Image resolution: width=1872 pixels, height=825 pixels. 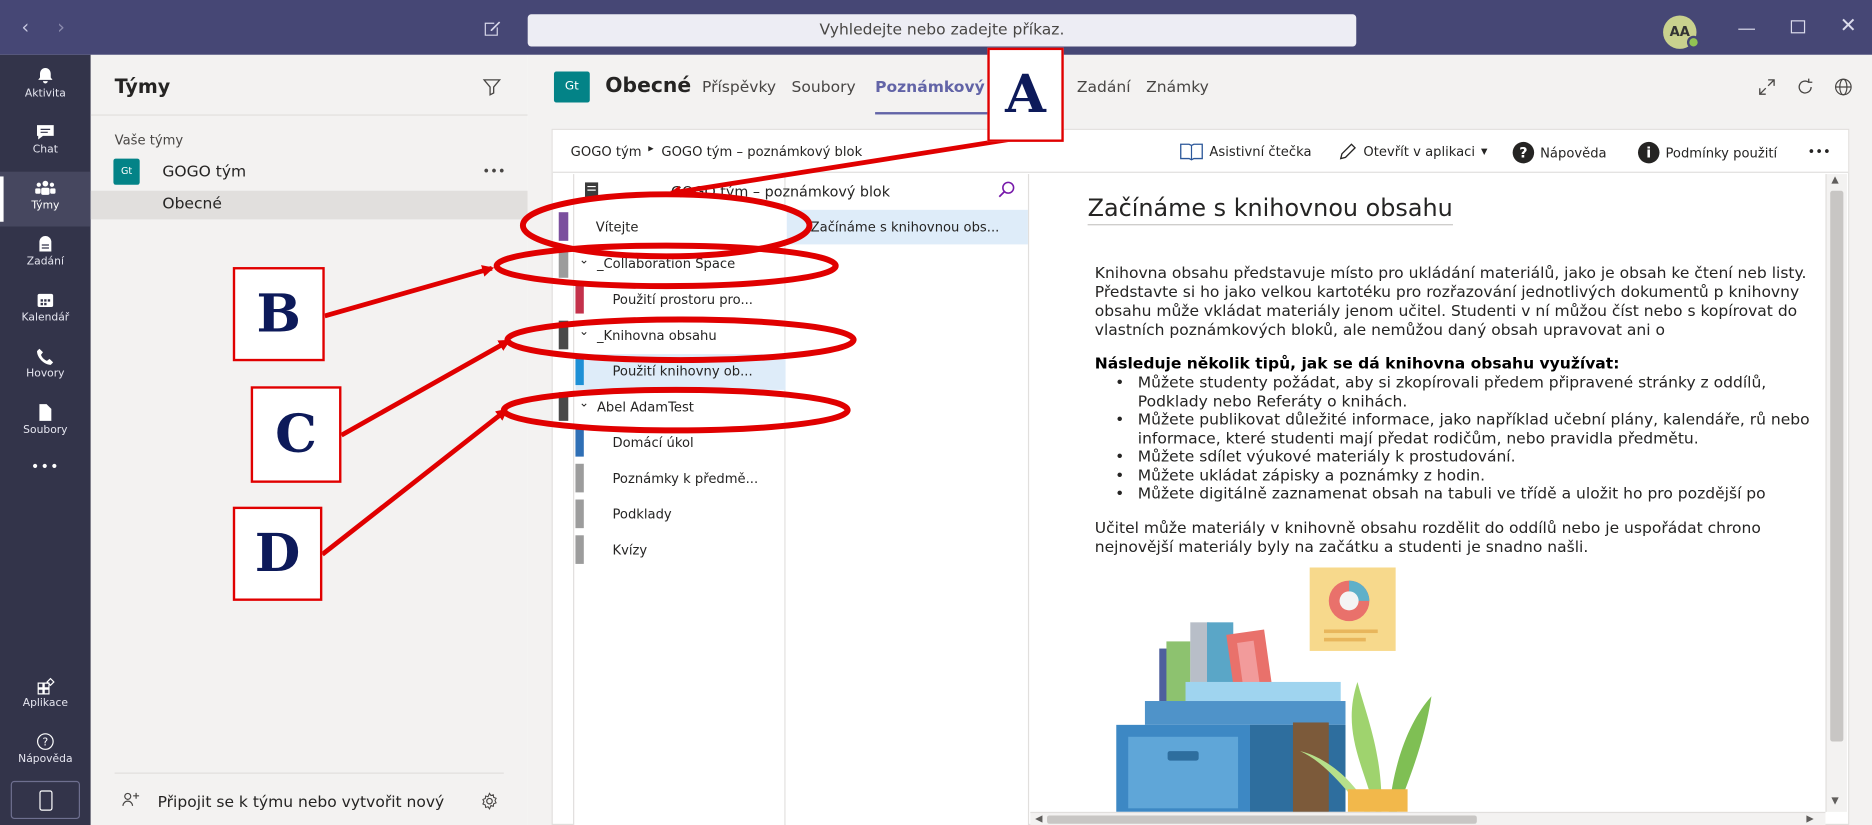 What do you see at coordinates (680, 340) in the screenshot?
I see `highlight-ellipse-c` at bounding box center [680, 340].